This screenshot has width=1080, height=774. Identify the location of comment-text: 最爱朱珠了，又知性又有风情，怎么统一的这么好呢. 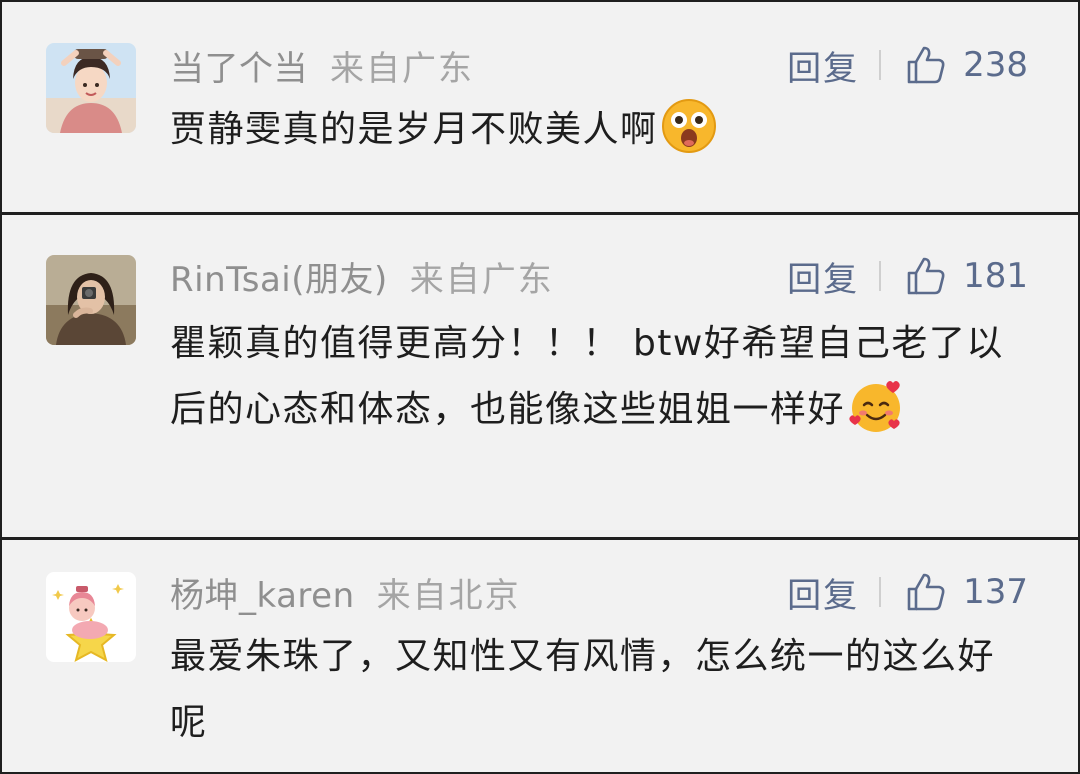
(600, 690).